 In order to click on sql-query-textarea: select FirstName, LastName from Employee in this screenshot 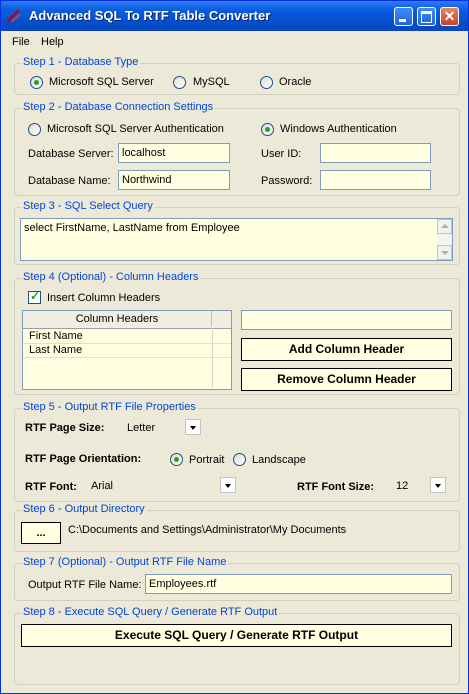, I will do `click(236, 239)`.